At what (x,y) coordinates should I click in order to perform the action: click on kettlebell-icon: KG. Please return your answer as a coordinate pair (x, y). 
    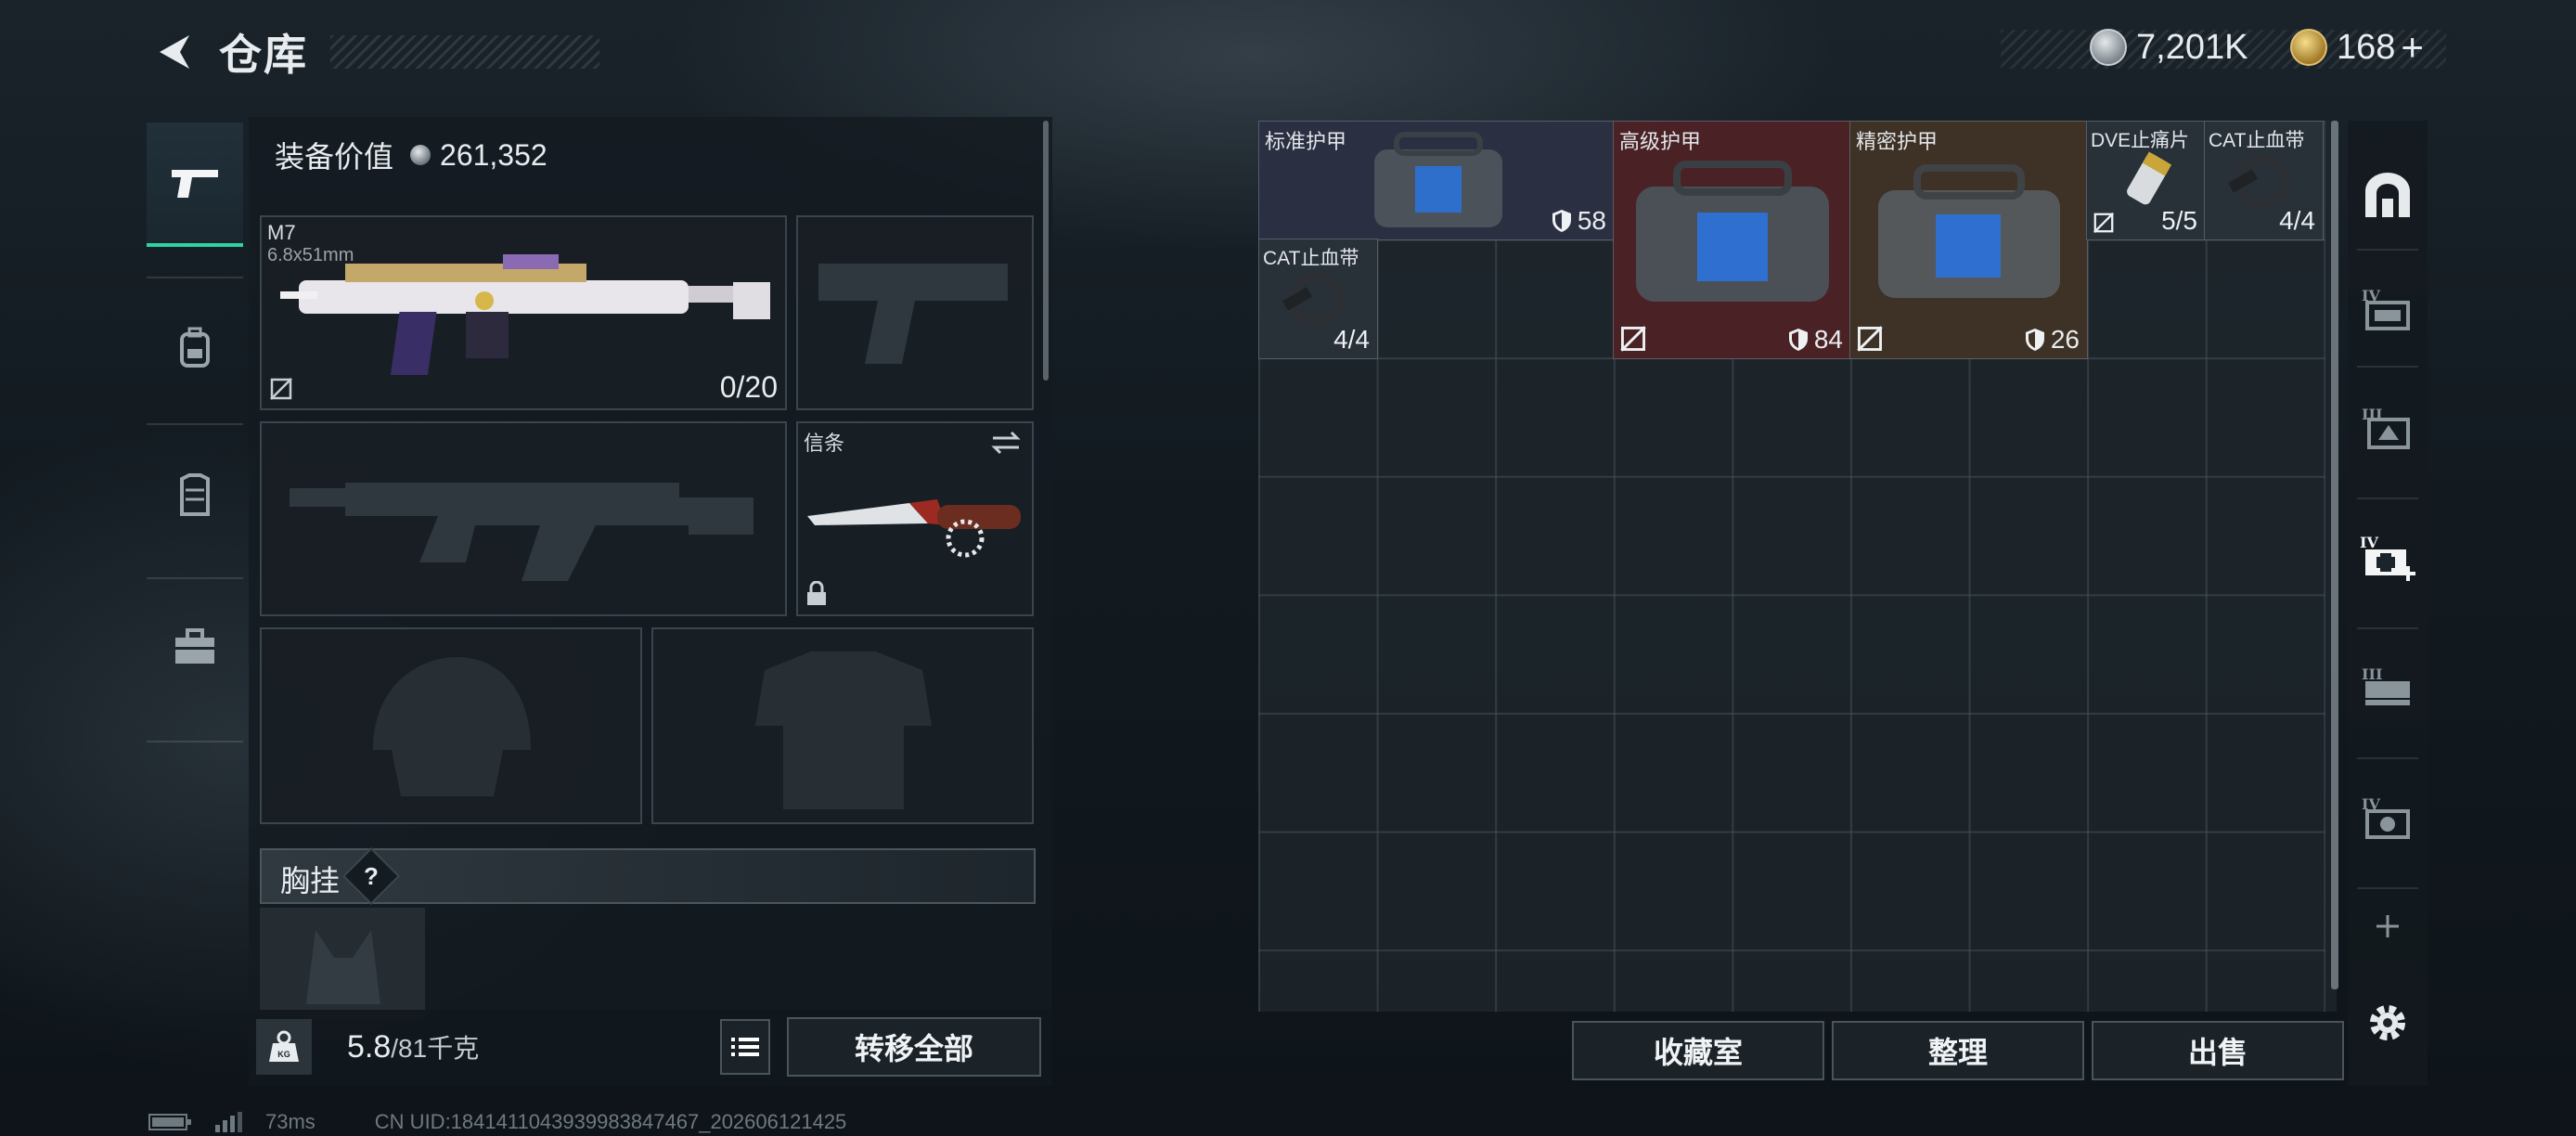
    Looking at the image, I should click on (284, 1046).